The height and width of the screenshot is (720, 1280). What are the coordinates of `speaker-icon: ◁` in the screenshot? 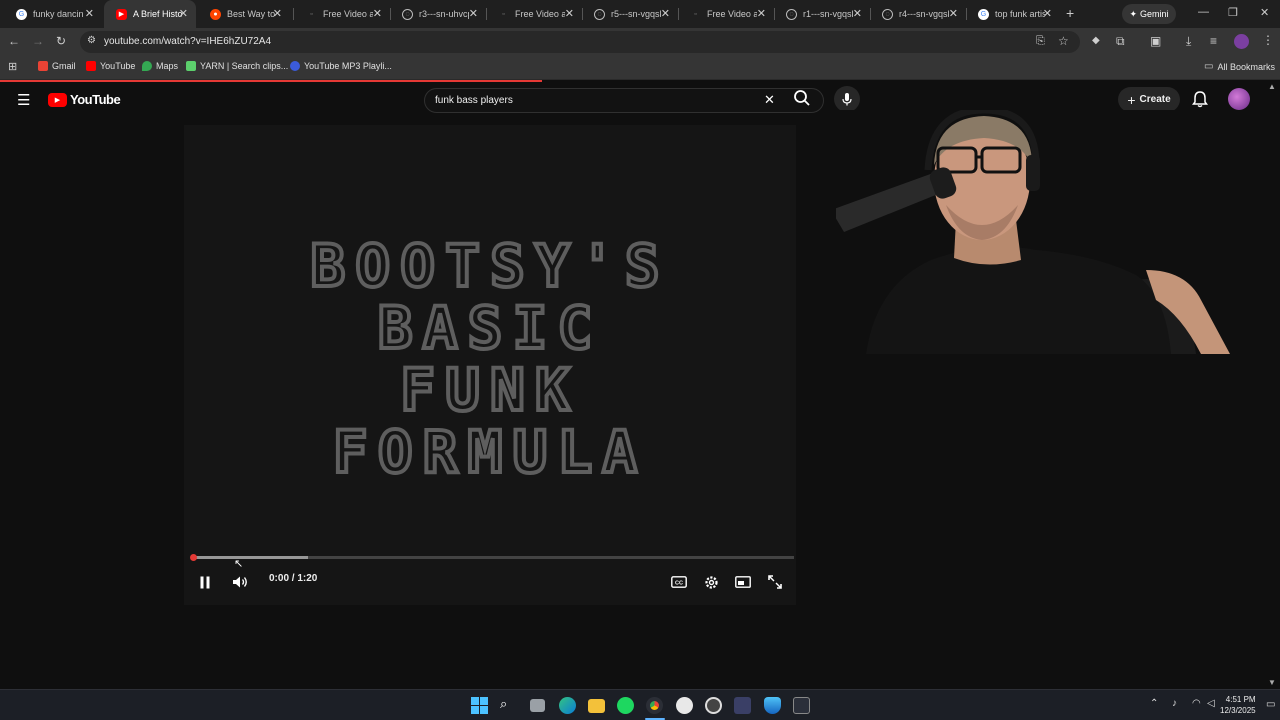 It's located at (1211, 703).